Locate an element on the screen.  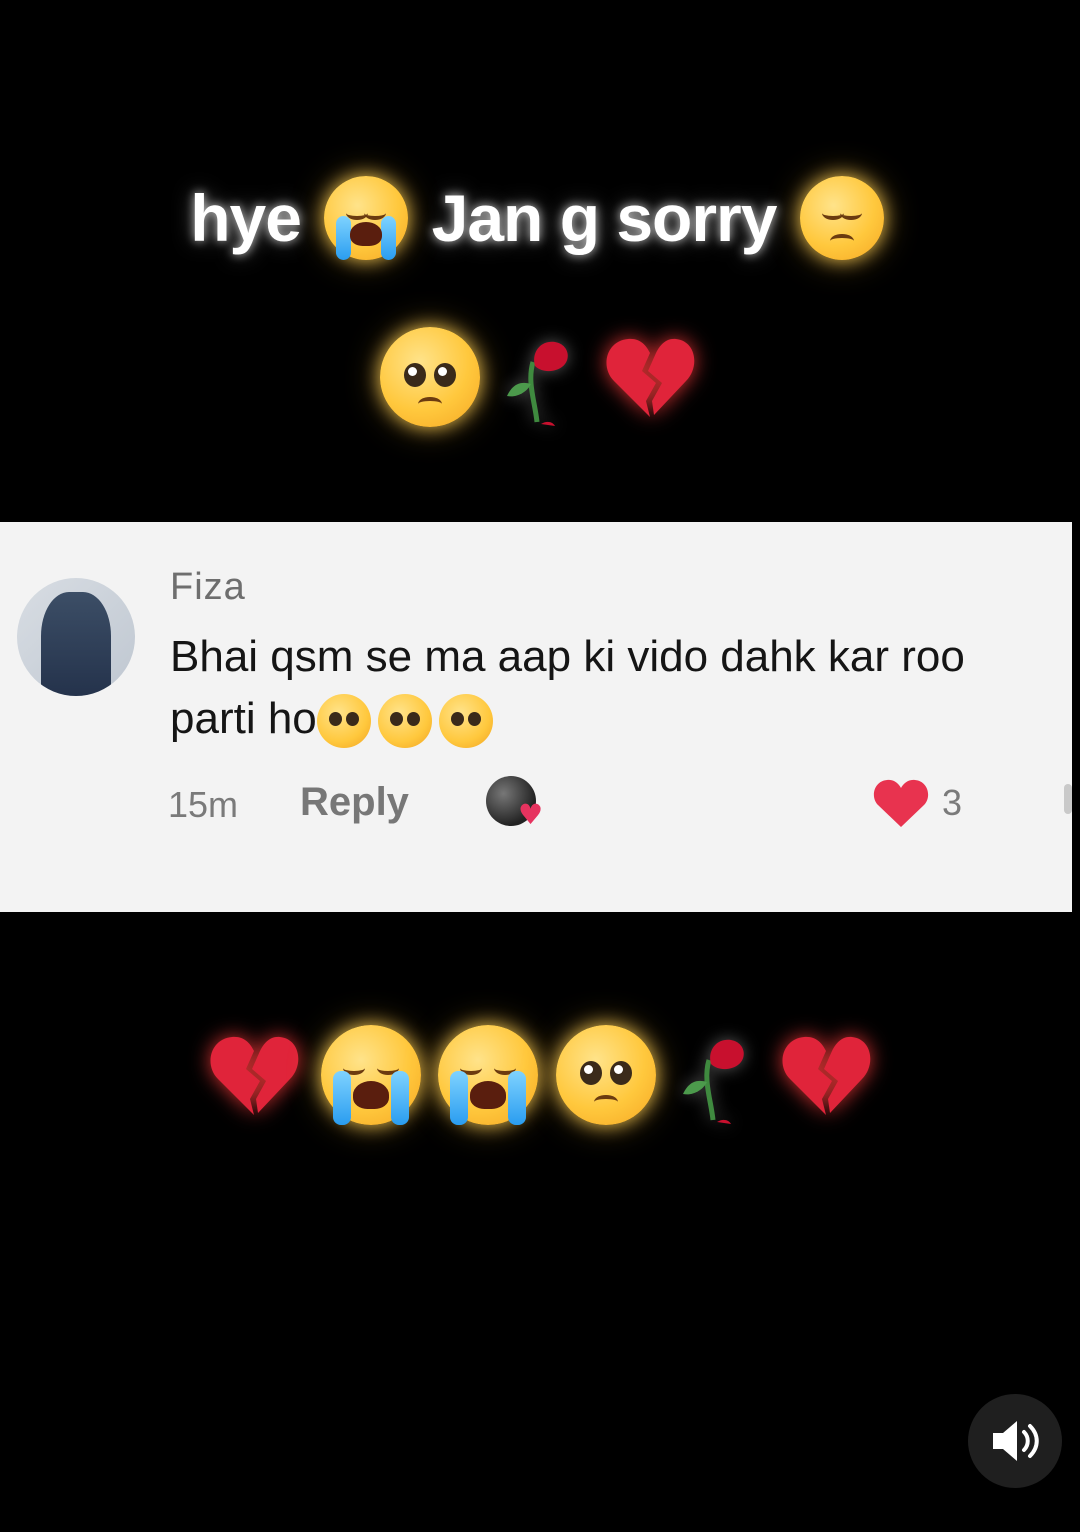
speaker-icon is located at coordinates (1016, 1441).